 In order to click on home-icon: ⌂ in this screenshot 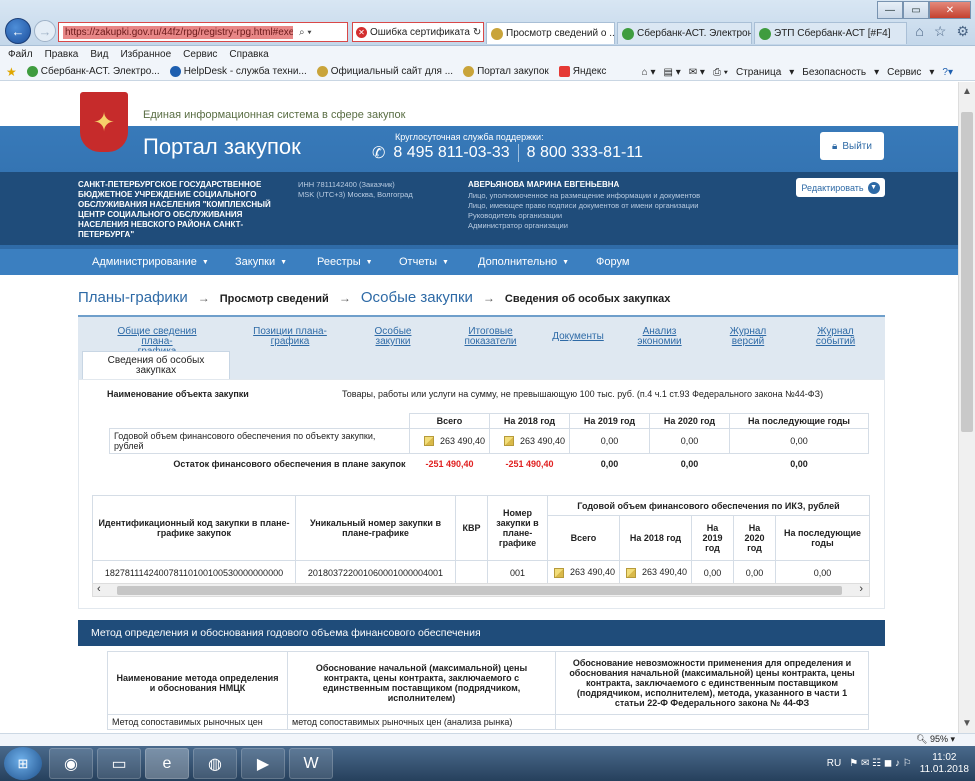, I will do `click(919, 31)`.